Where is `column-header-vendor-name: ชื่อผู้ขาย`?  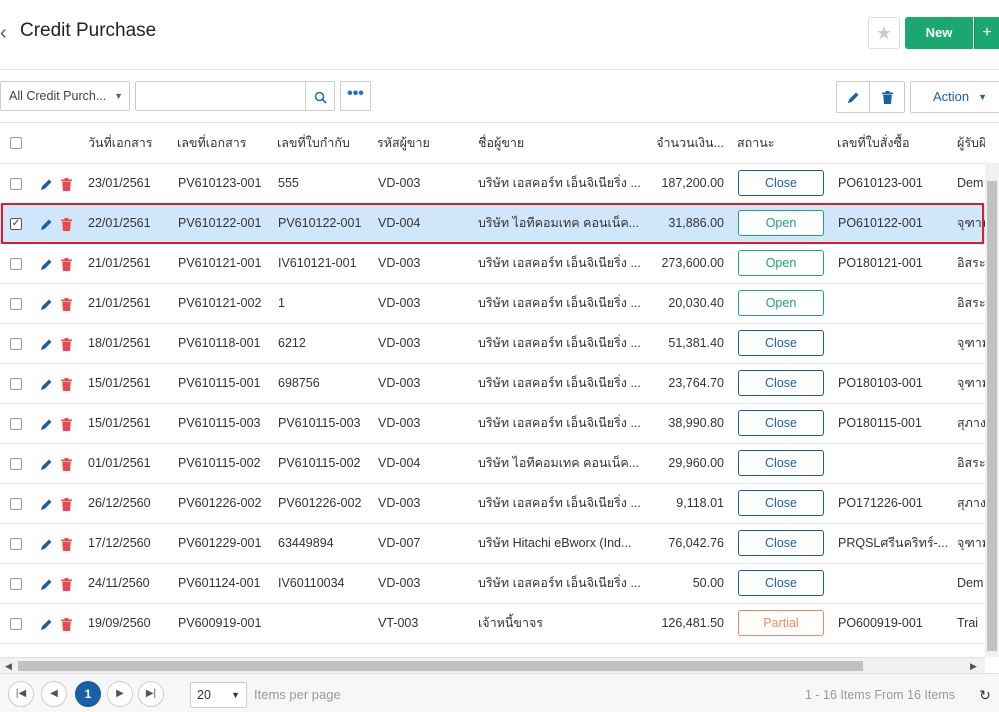
column-header-vendor-name: ชื่อผู้ขาย is located at coordinates (563, 143).